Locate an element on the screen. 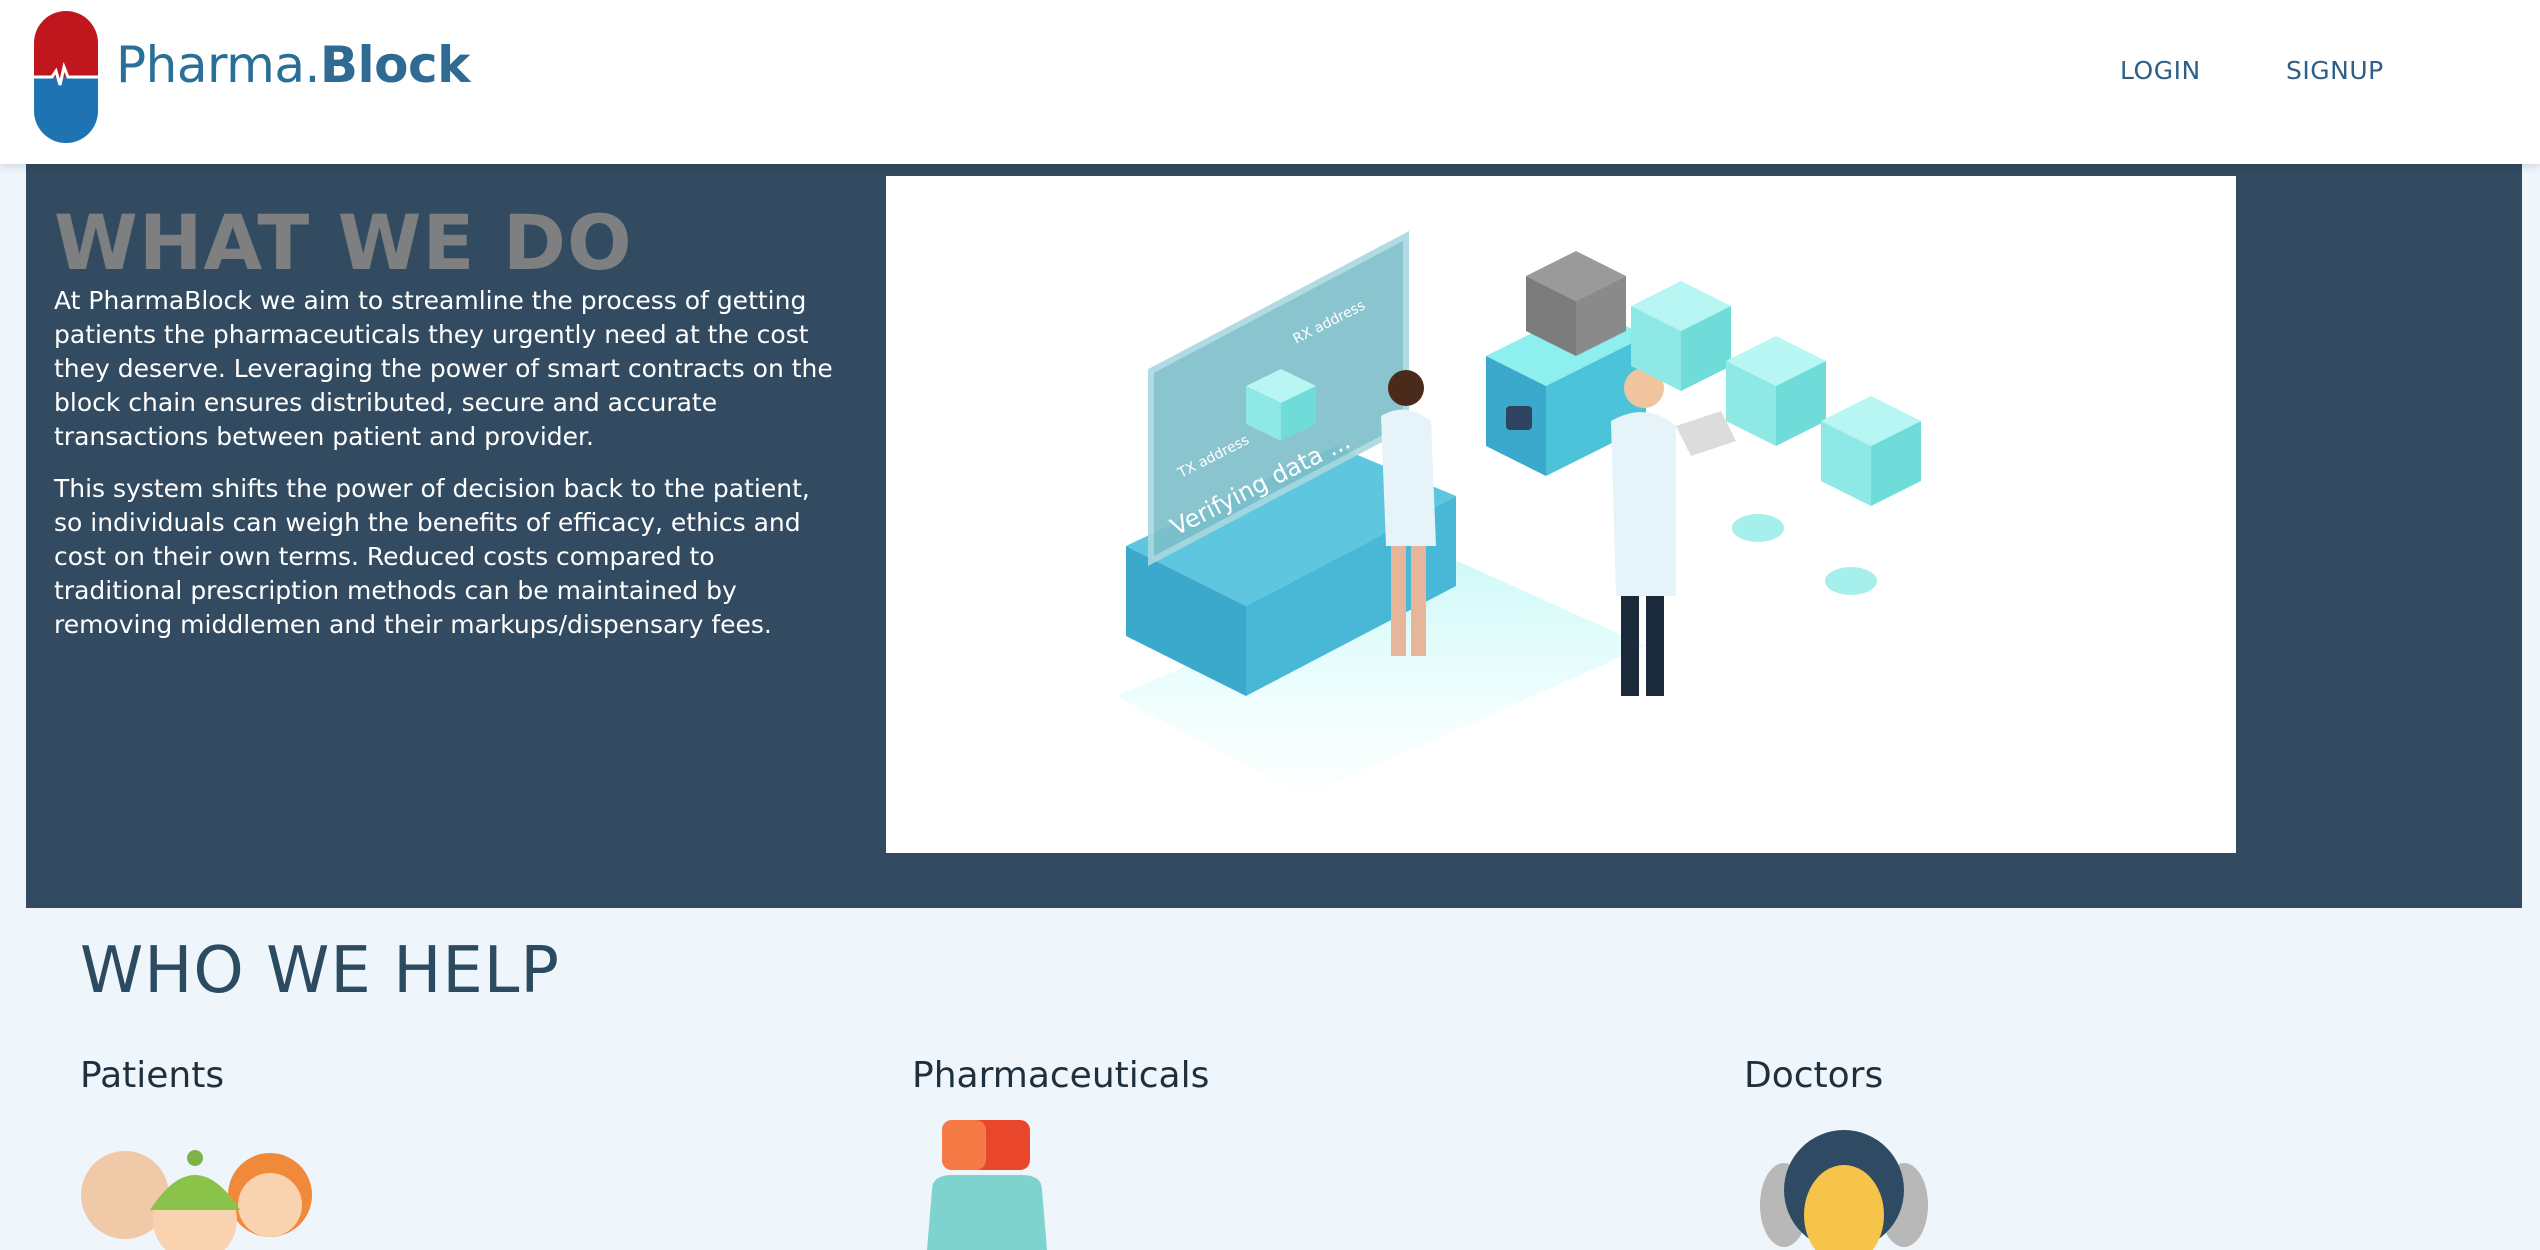  help-card-doctors: Doctors is located at coordinates (1836, 1152).